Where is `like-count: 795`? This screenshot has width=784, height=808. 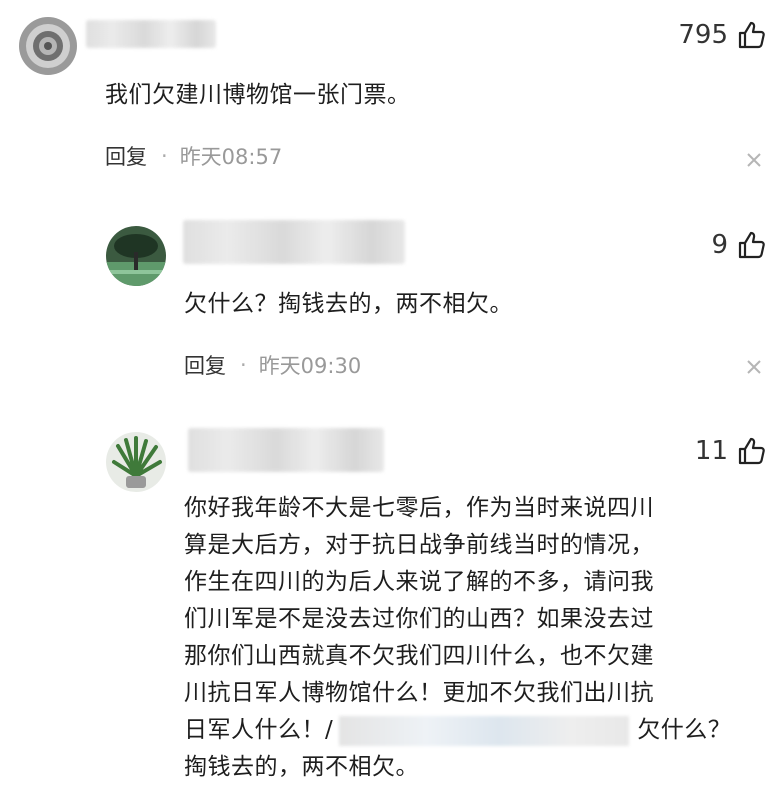
like-count: 795 is located at coordinates (722, 35).